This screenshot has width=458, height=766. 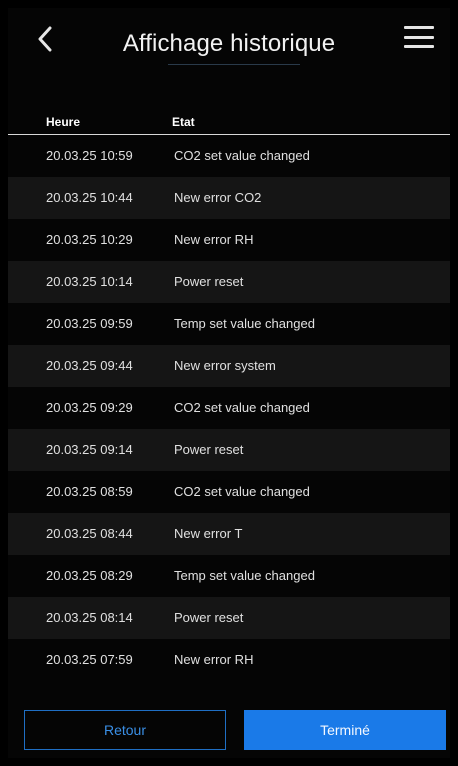 I want to click on row-time: 20.03.25 08:44, so click(x=89, y=533).